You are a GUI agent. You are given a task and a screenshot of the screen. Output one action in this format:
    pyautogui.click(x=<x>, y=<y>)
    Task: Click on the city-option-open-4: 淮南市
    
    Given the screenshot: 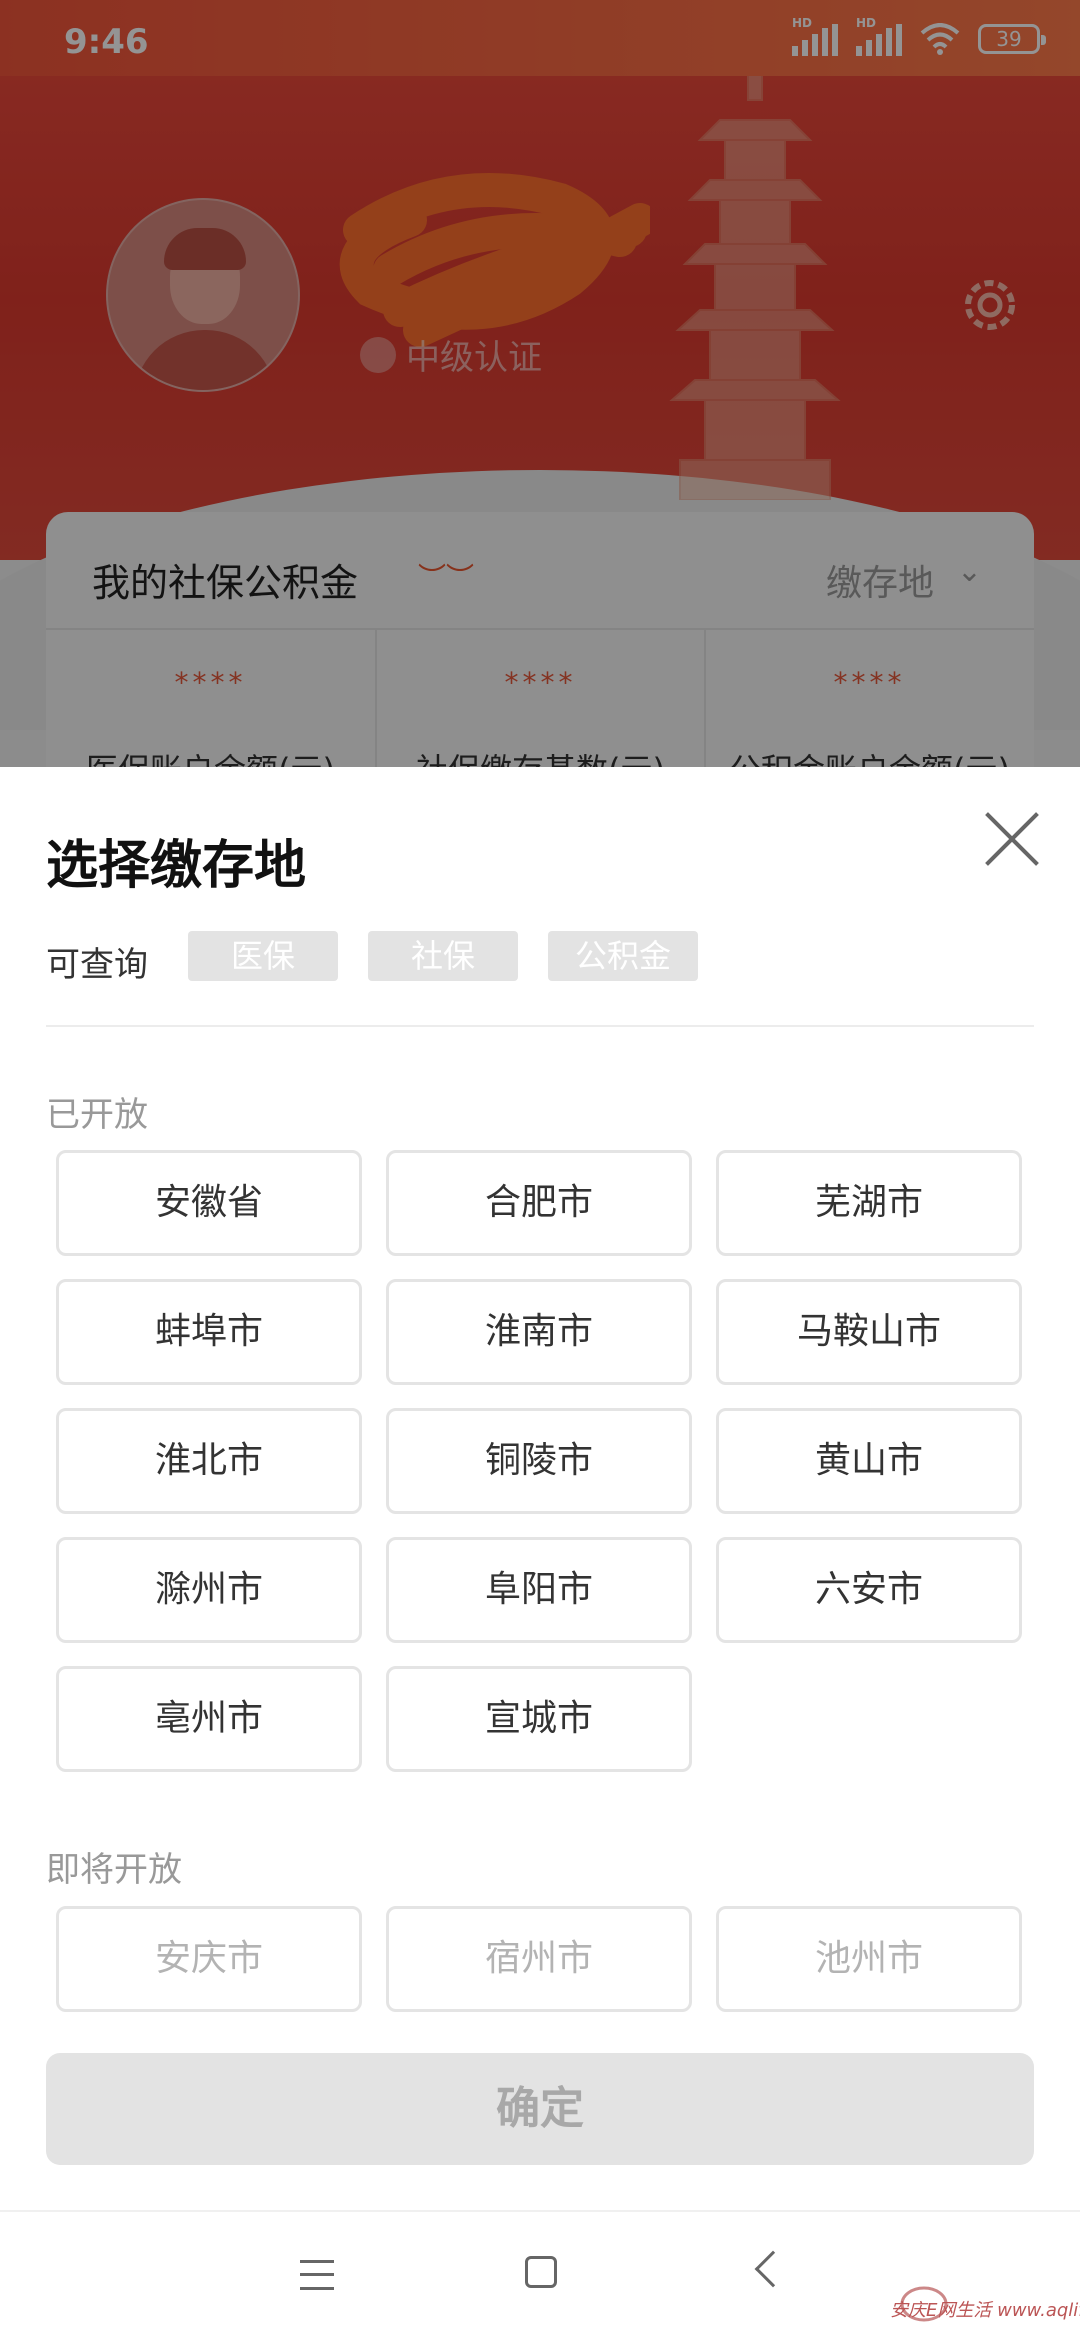 What is the action you would take?
    pyautogui.click(x=539, y=1332)
    